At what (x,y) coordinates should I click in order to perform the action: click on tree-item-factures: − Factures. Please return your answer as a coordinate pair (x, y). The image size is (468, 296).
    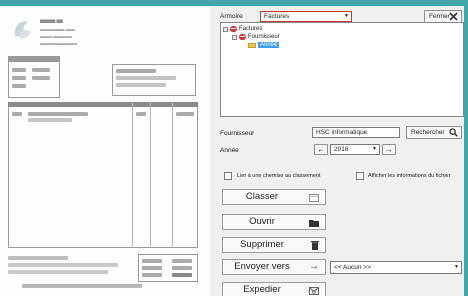
    Looking at the image, I should click on (242, 29).